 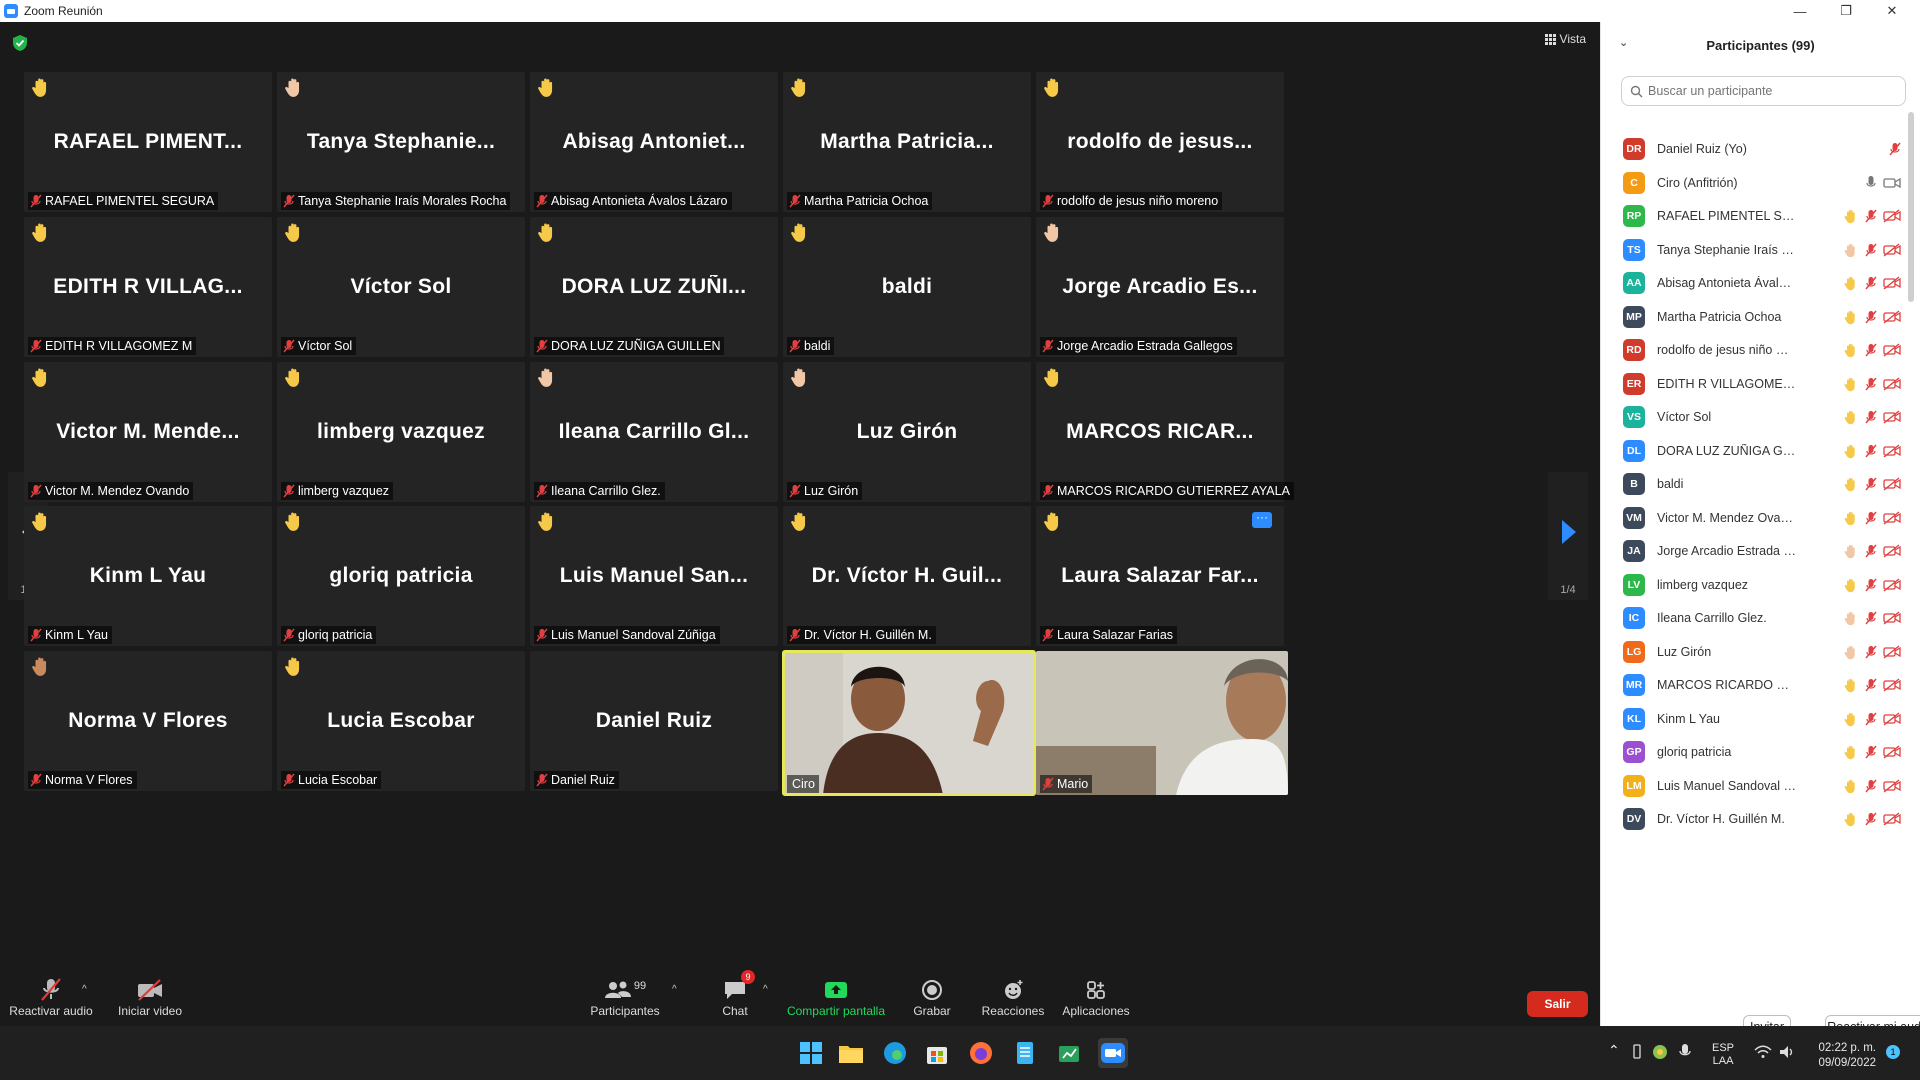 What do you see at coordinates (148, 721) in the screenshot?
I see `video-tile: Norma V Flores Norma V Flores` at bounding box center [148, 721].